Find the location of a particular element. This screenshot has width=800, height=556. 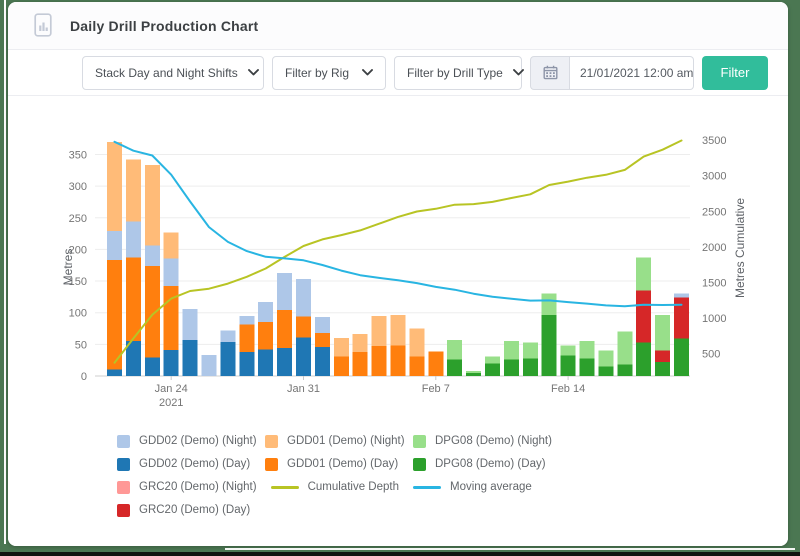

legend-item-gdd01_night: GDD01 (Demo) (Night) is located at coordinates (339, 441).